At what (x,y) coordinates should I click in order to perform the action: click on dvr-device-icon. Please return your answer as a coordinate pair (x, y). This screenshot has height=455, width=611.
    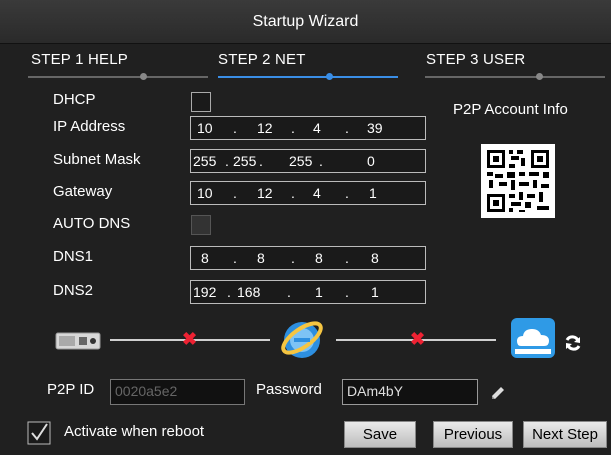
    Looking at the image, I should click on (78, 341).